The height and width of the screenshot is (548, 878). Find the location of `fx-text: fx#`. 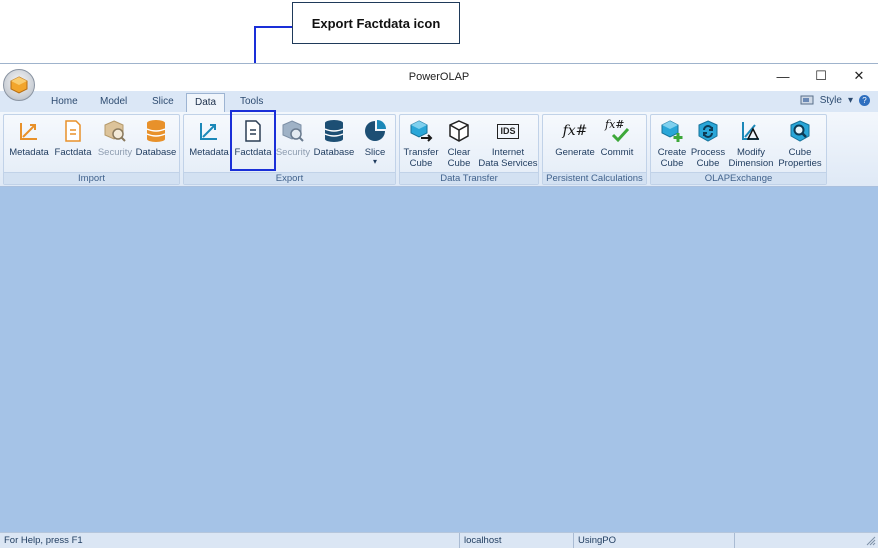

fx-text: fx# is located at coordinates (575, 130).